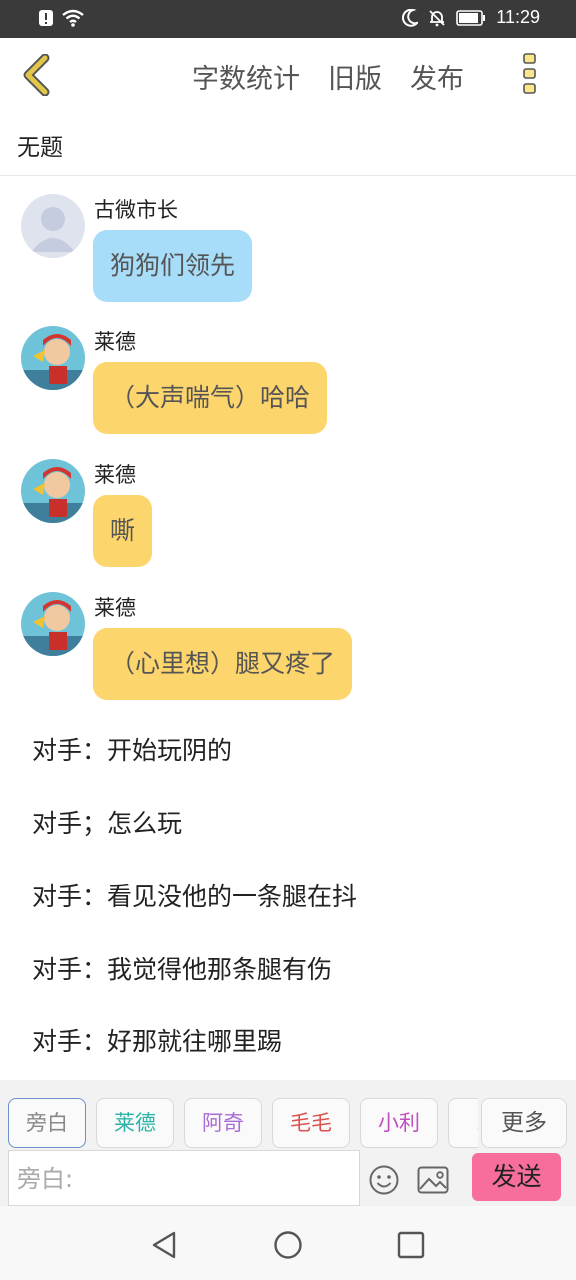  What do you see at coordinates (384, 1180) in the screenshot?
I see `emoji-icon` at bounding box center [384, 1180].